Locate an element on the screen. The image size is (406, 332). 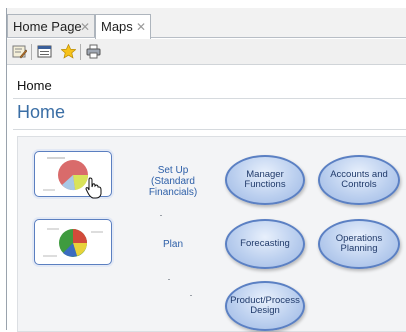
layout-icon is located at coordinates (44, 51).